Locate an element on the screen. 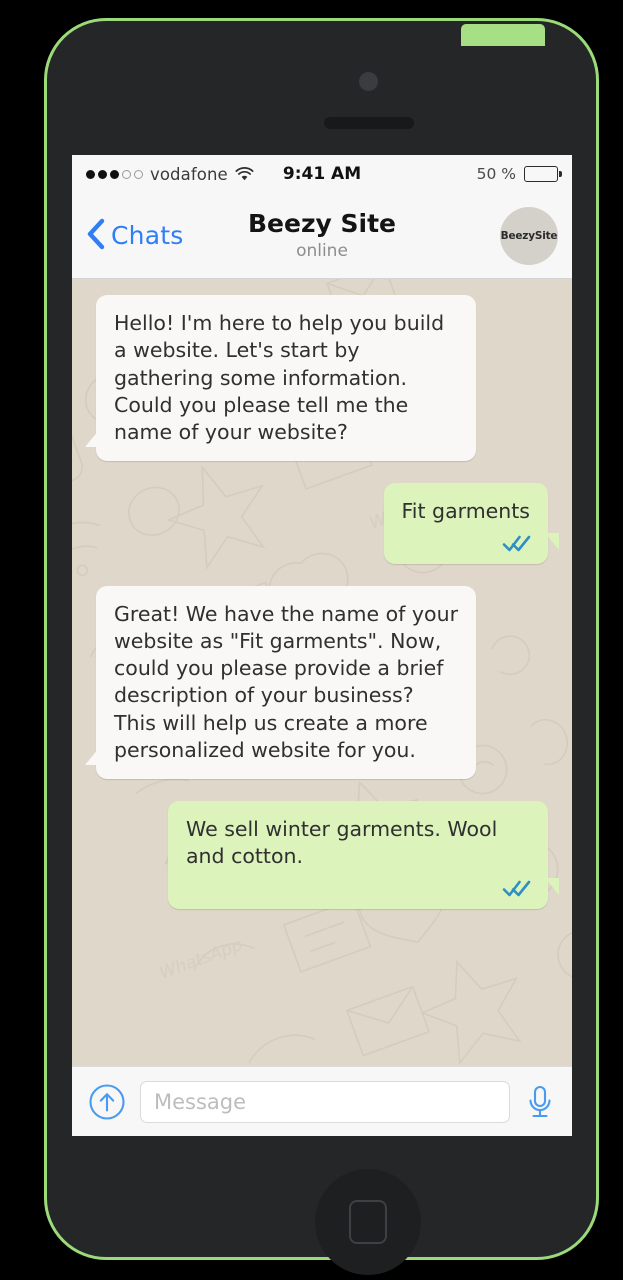 This screenshot has width=623, height=1280. avatar-label: BeezySite is located at coordinates (529, 235).